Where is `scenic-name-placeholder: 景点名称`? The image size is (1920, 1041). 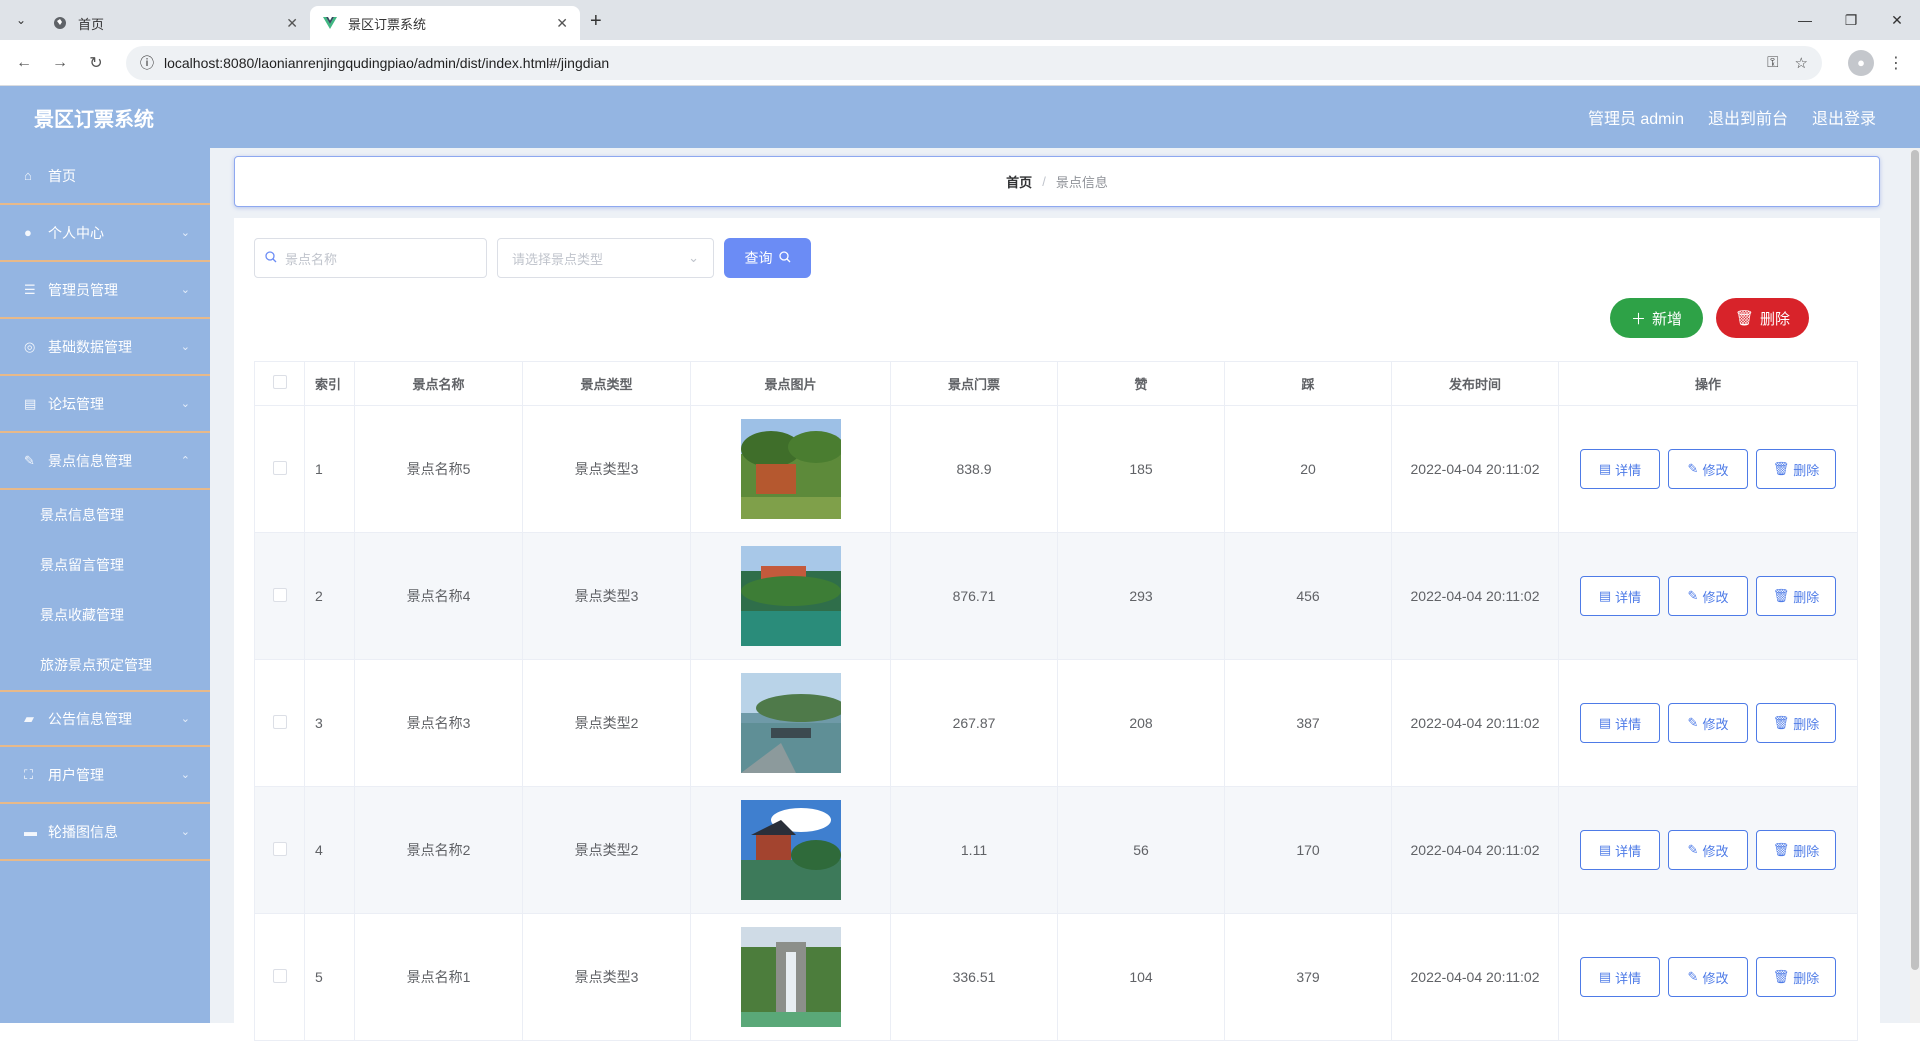 scenic-name-placeholder: 景点名称 is located at coordinates (311, 259).